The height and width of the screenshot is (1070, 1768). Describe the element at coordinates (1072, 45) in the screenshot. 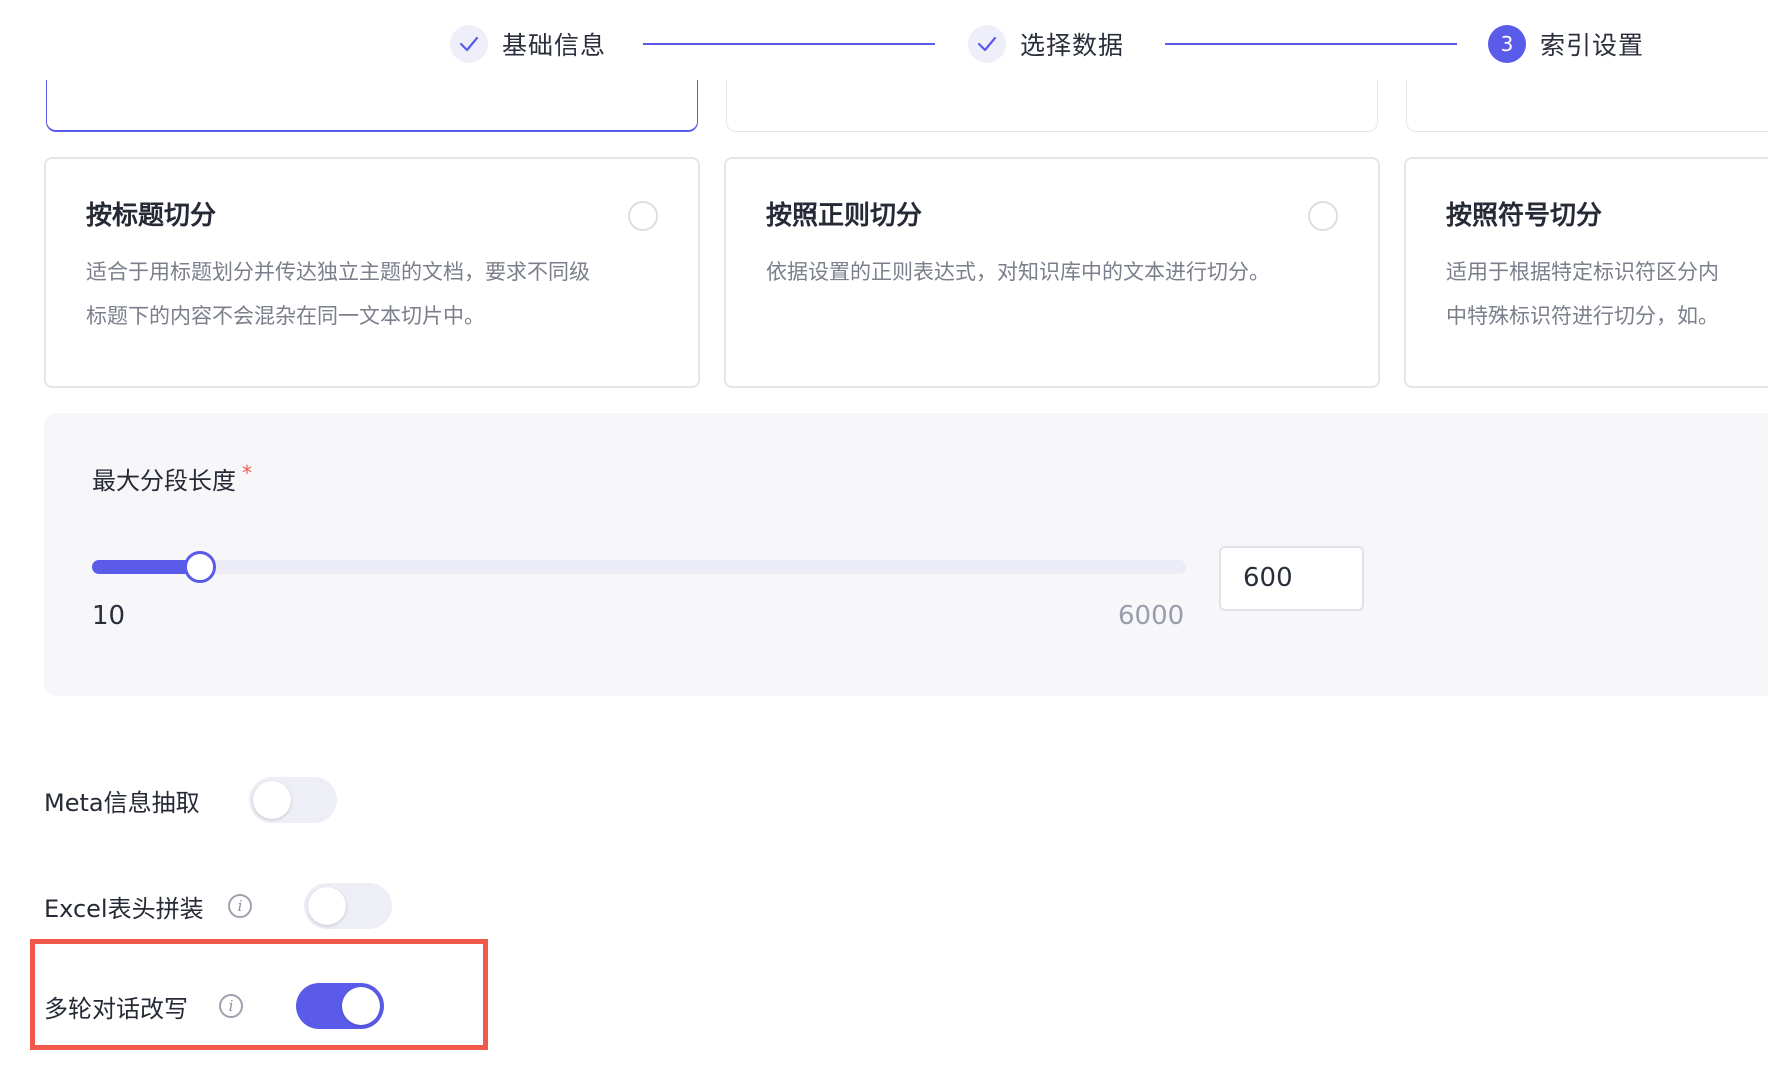

I see `step-label: 选择数据` at that location.